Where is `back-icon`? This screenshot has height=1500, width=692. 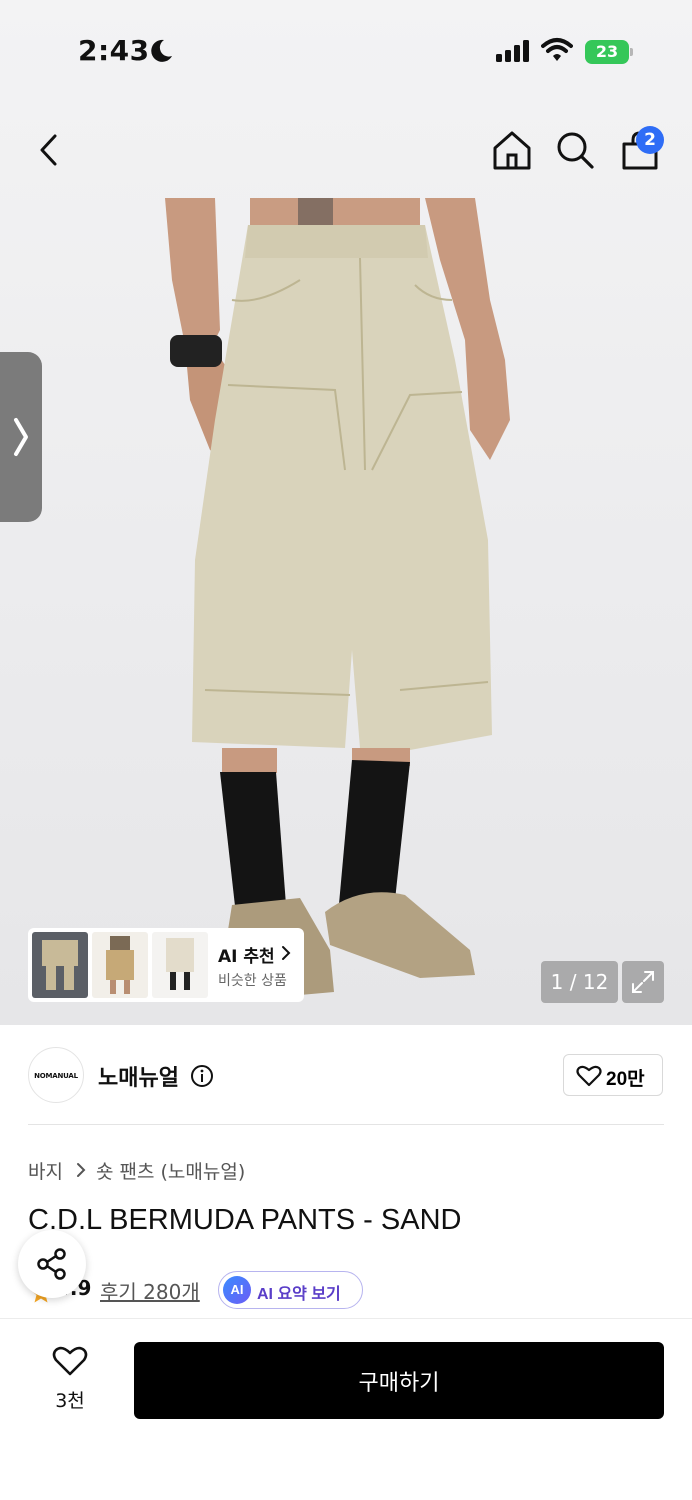
back-icon is located at coordinates (48, 150).